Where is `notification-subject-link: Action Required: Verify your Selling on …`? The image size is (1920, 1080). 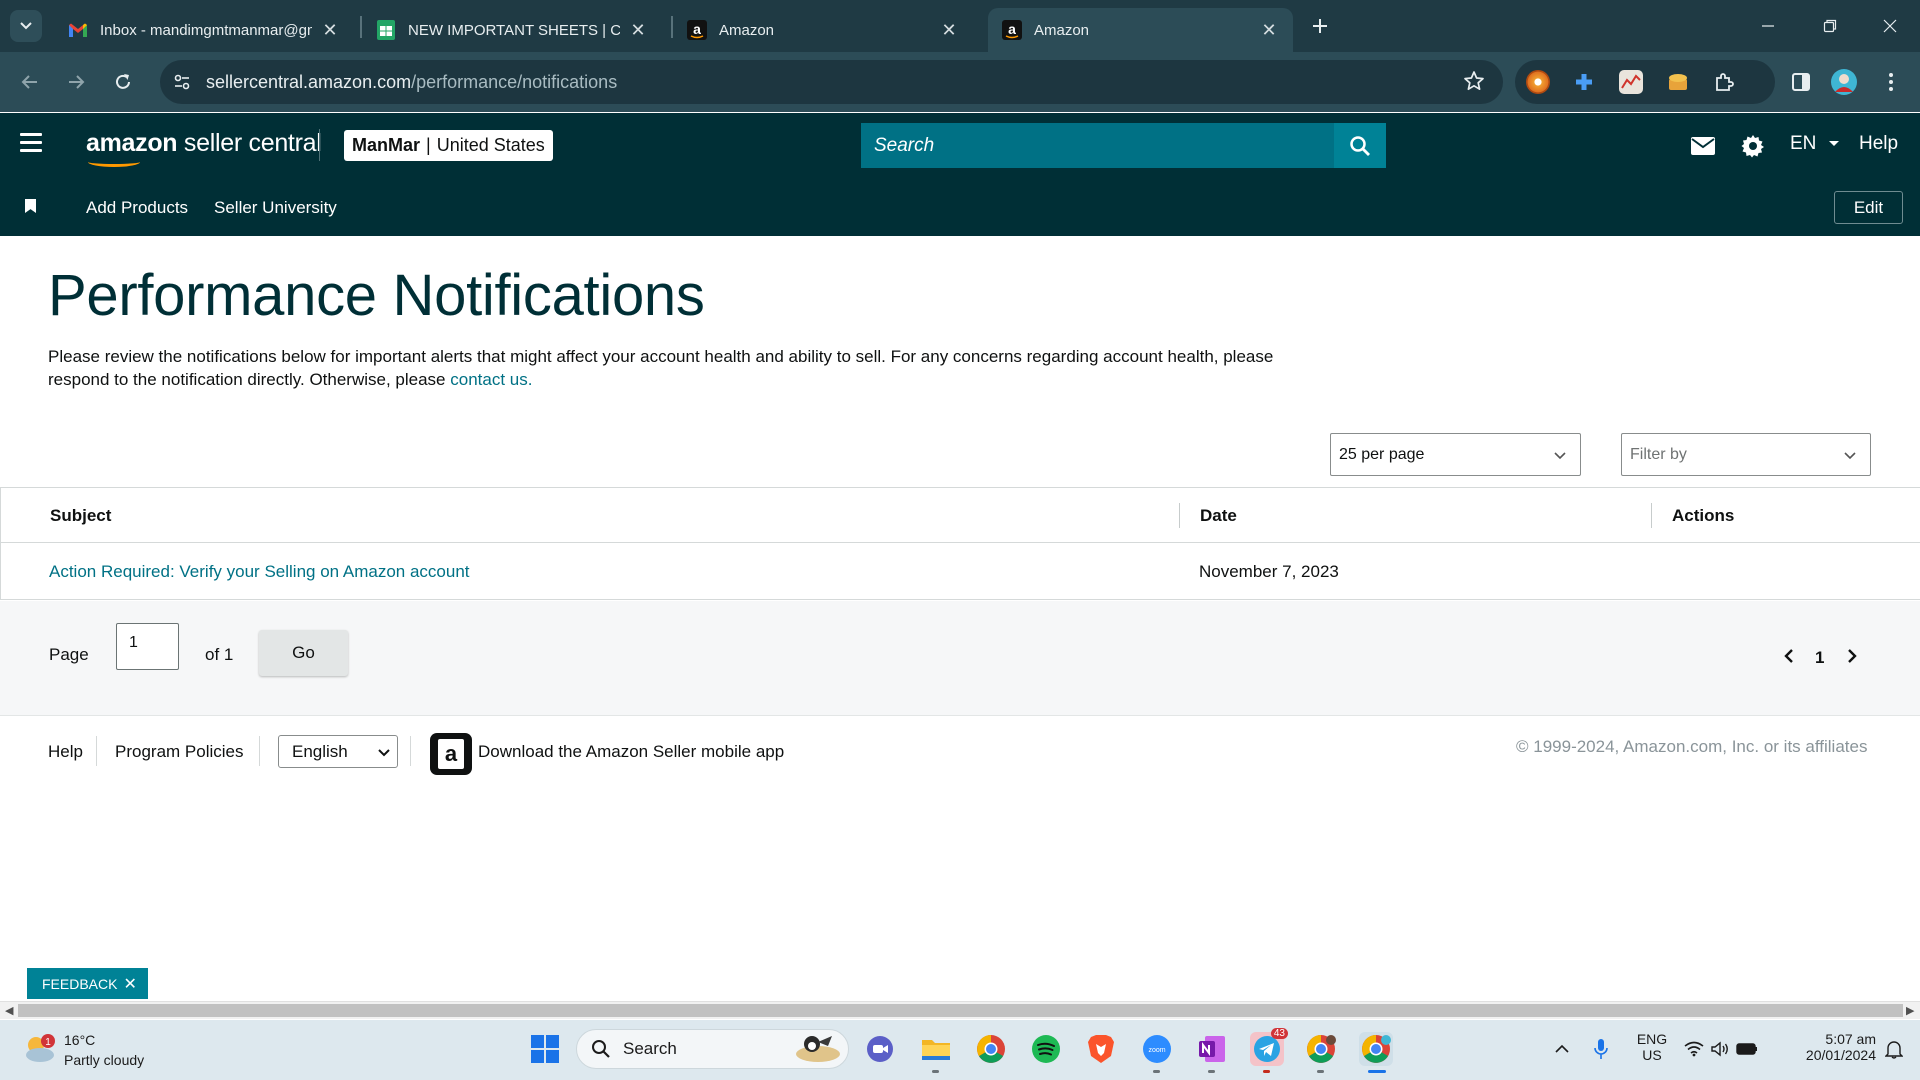 notification-subject-link: Action Required: Verify your Selling on … is located at coordinates (259, 572).